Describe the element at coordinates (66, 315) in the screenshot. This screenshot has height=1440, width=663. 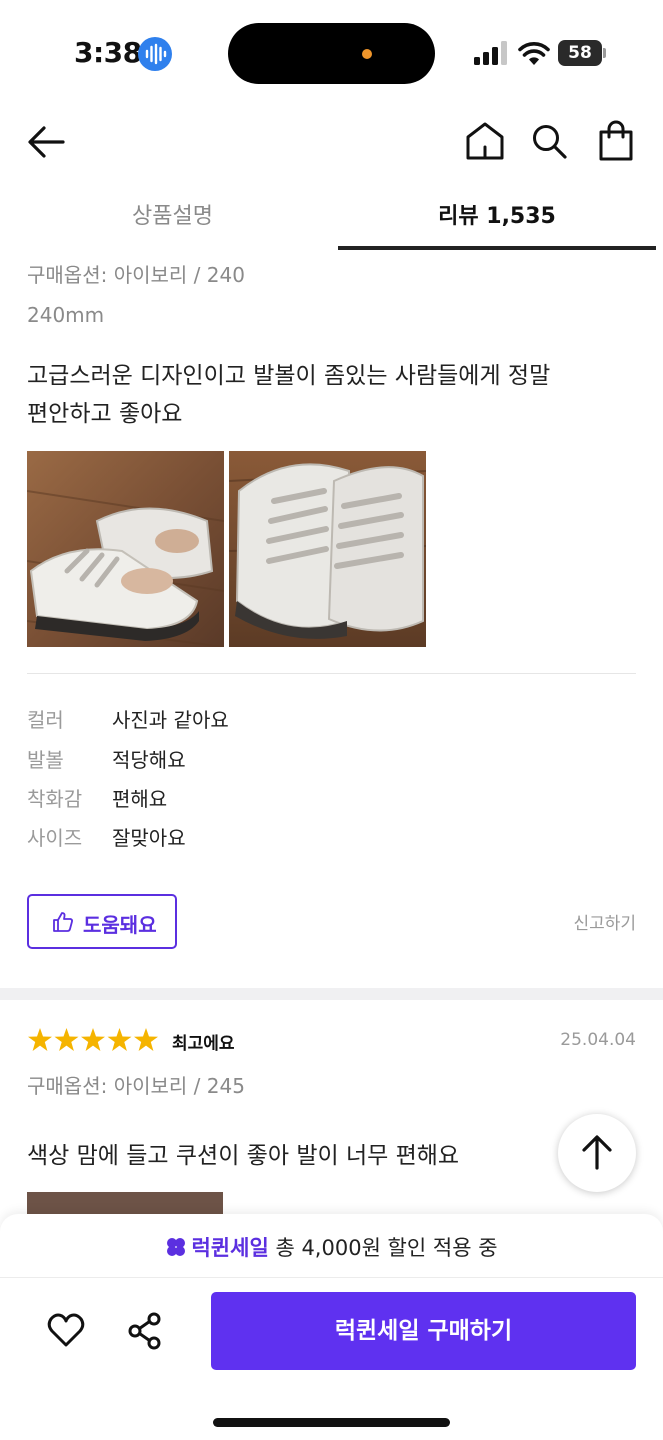
I see `review-size-text: 240mm` at that location.